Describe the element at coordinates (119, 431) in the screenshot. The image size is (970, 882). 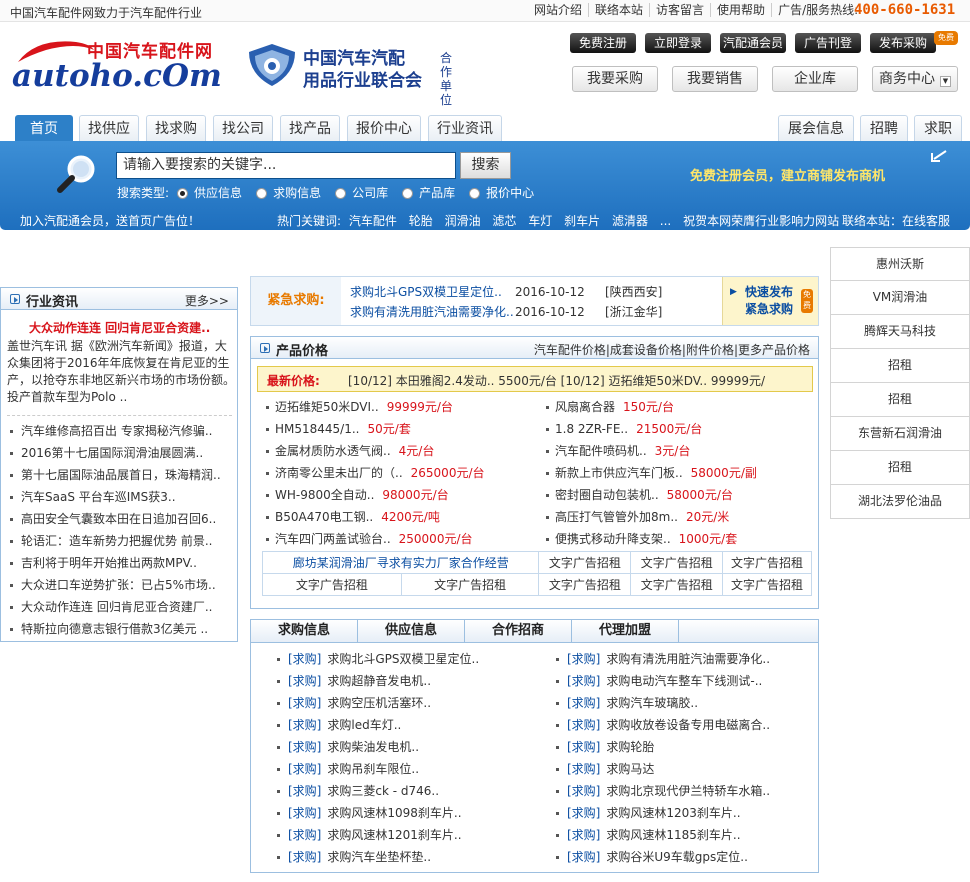
I see `list-item: 汽车维修高招百出 专家揭秘汽修骗..` at that location.